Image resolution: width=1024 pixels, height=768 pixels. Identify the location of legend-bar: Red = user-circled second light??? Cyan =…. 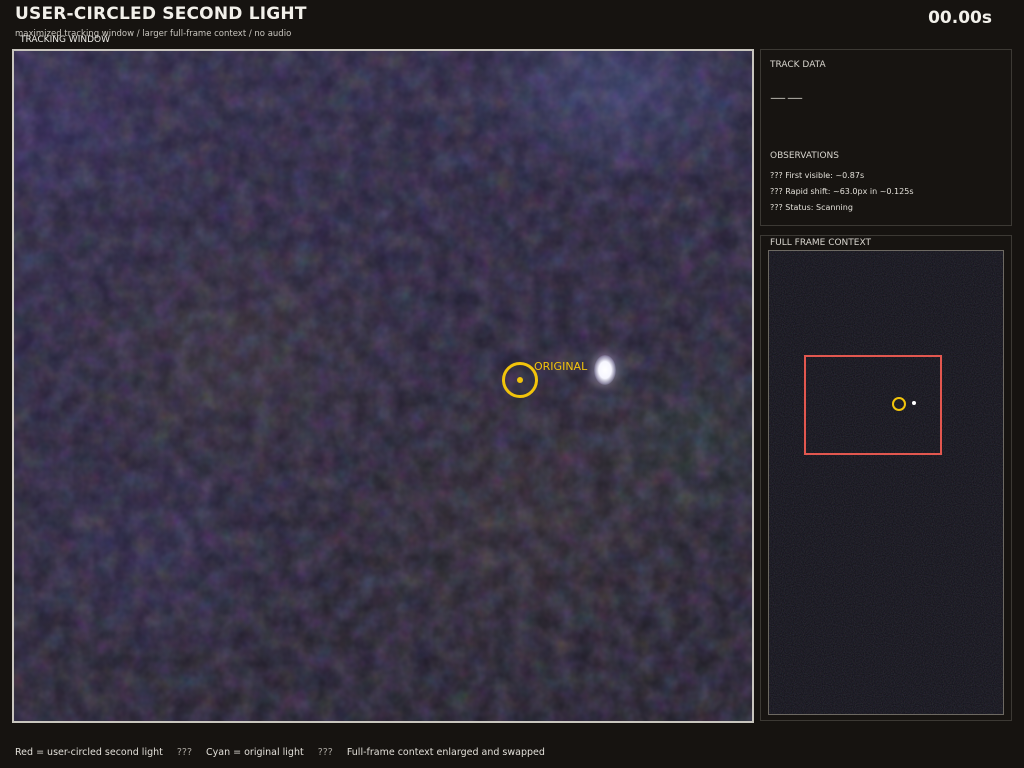
(280, 752).